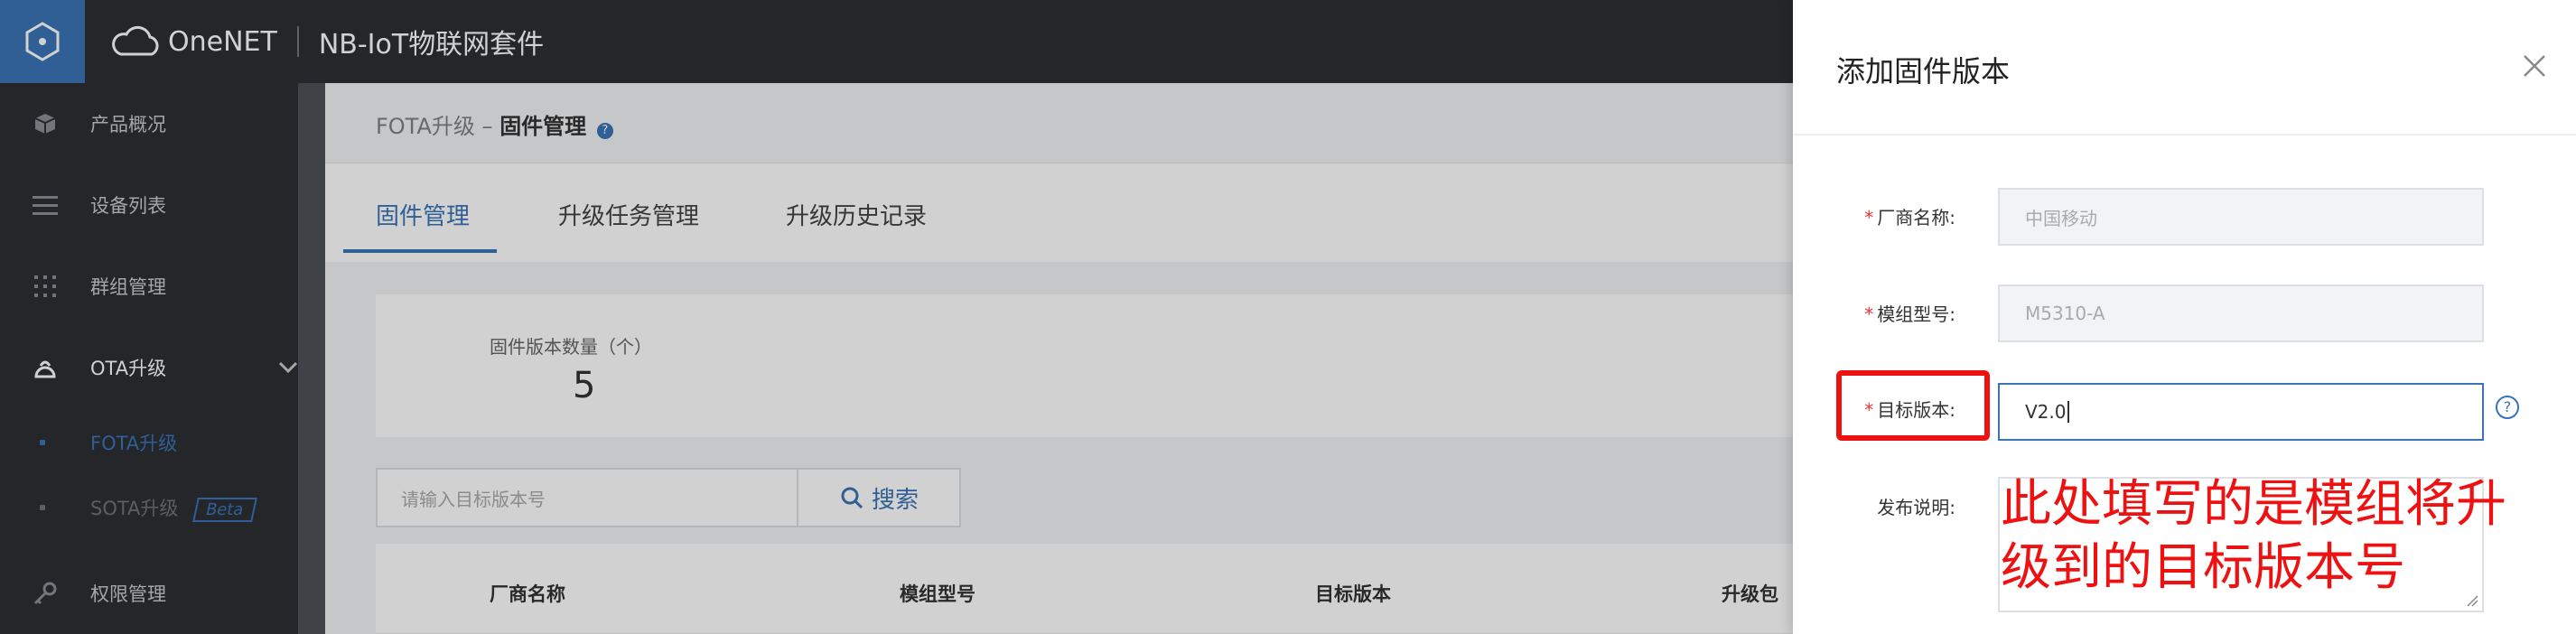 This screenshot has width=2576, height=634. What do you see at coordinates (1923, 72) in the screenshot?
I see `drawer-title: 添加固件版本` at bounding box center [1923, 72].